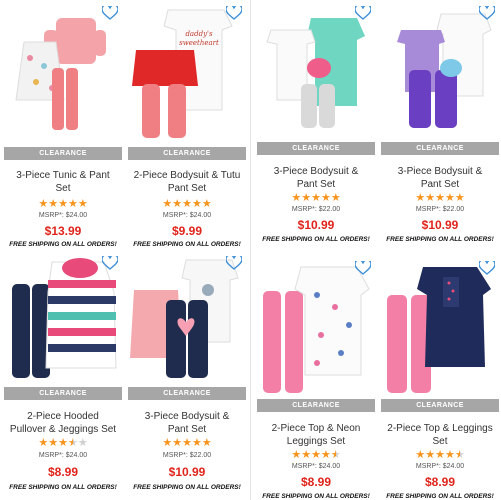  I want to click on product-name: 2-Piece Top & Leggings Set, so click(440, 435).